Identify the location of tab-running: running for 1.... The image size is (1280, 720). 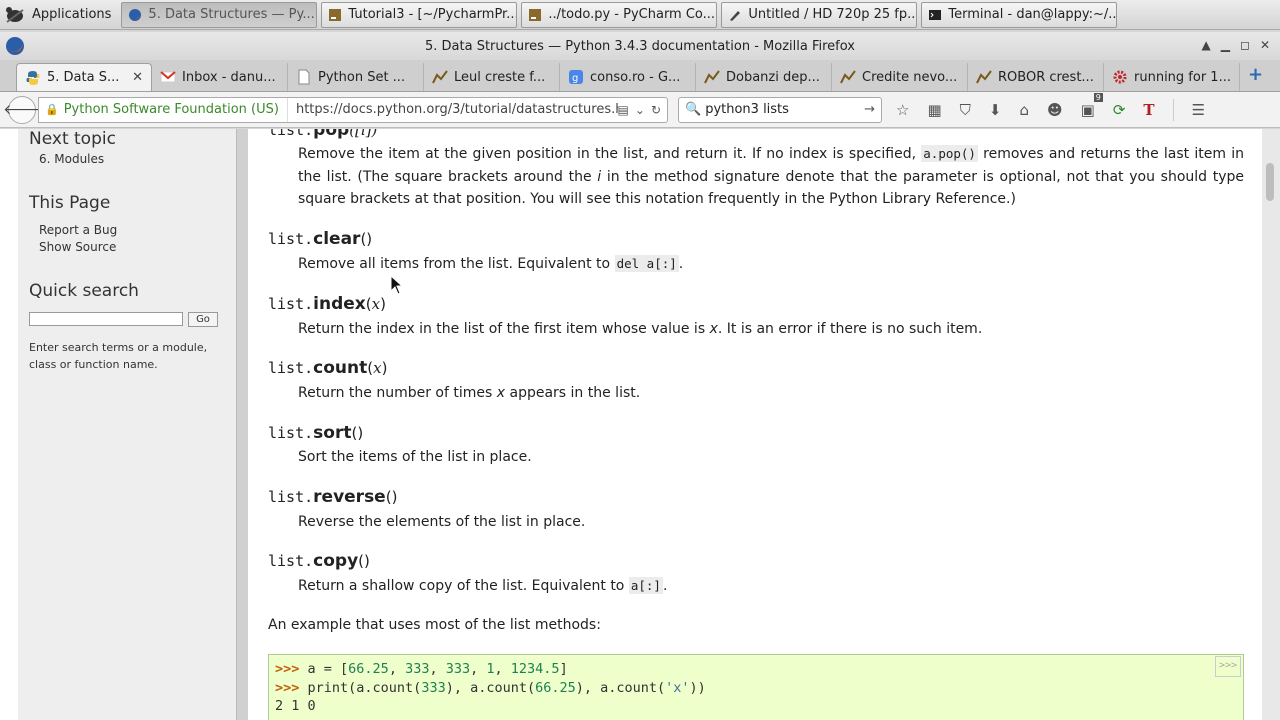
(1172, 77).